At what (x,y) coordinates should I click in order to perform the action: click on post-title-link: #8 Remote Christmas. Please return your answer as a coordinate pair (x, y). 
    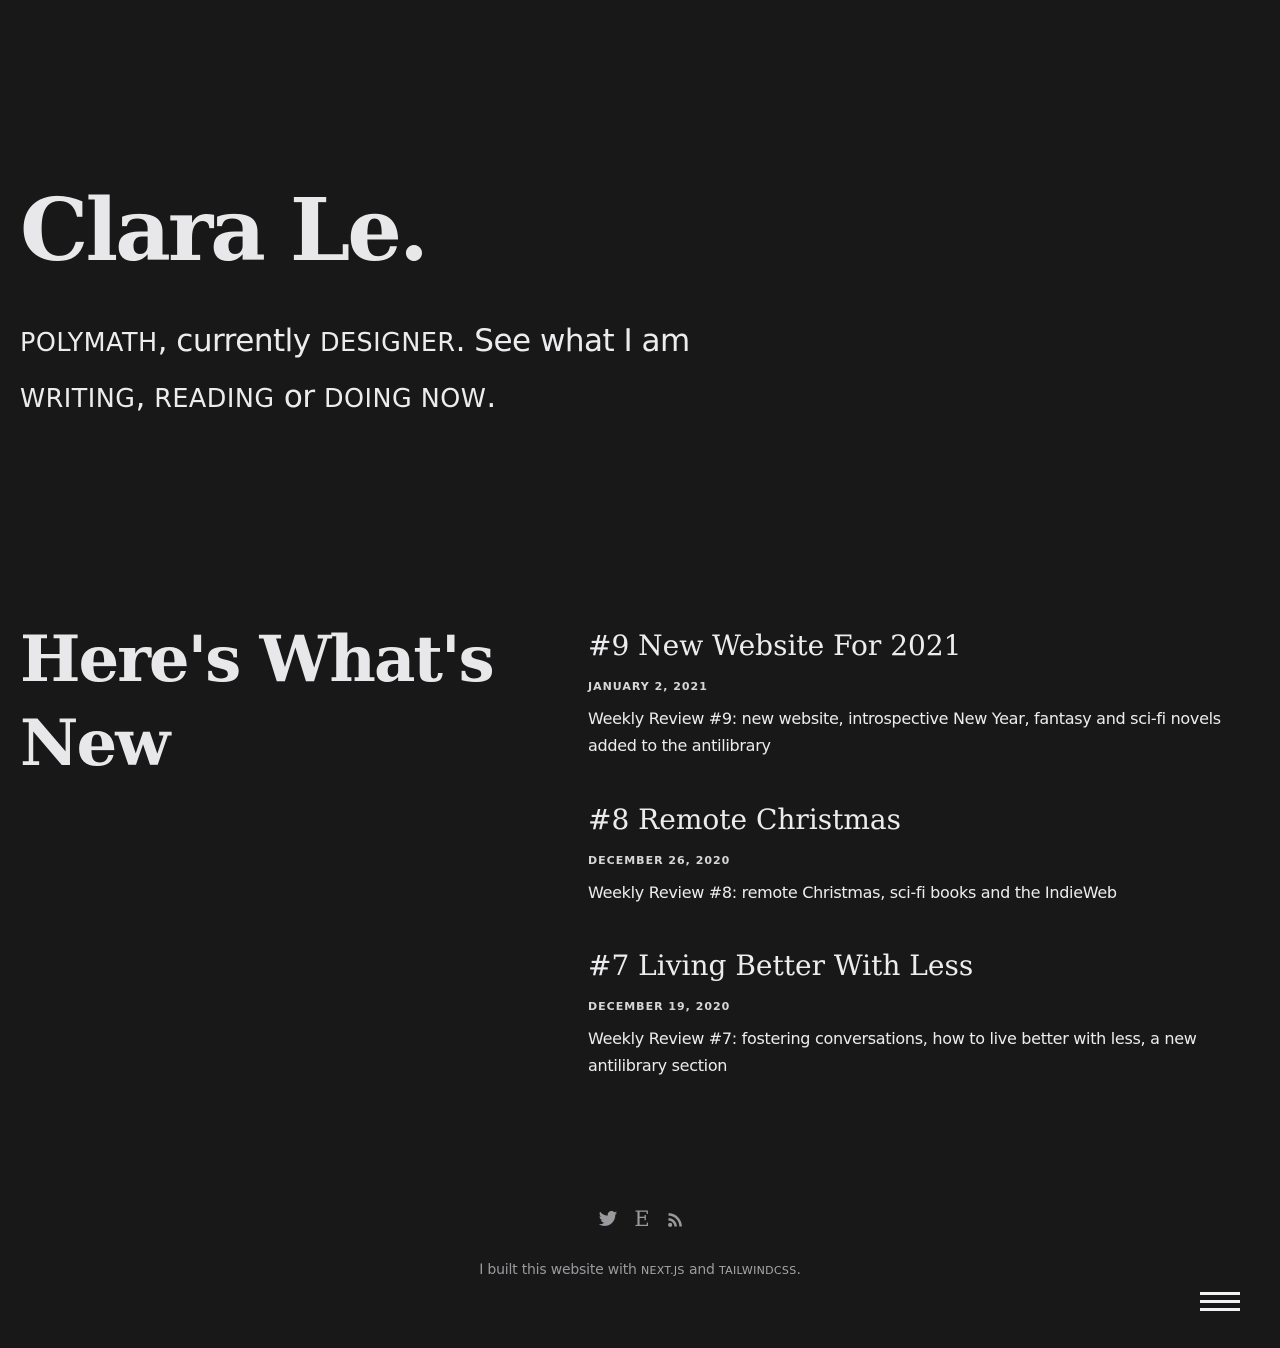
    Looking at the image, I should click on (928, 820).